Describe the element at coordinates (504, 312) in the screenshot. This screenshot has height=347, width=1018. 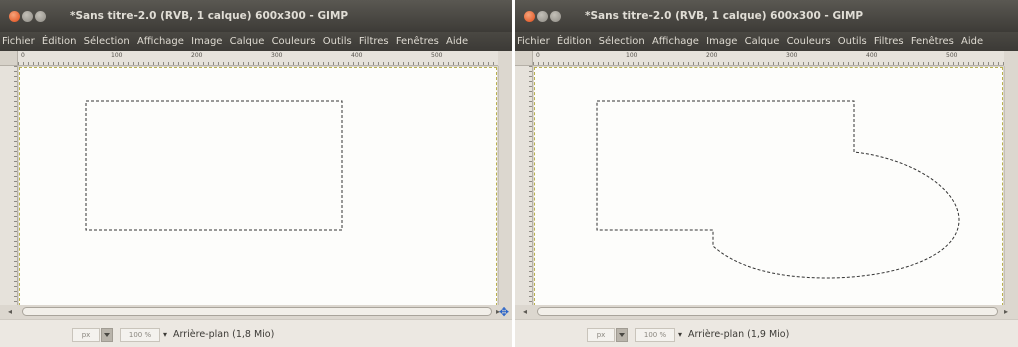
I see `navigate-icon: ✥` at that location.